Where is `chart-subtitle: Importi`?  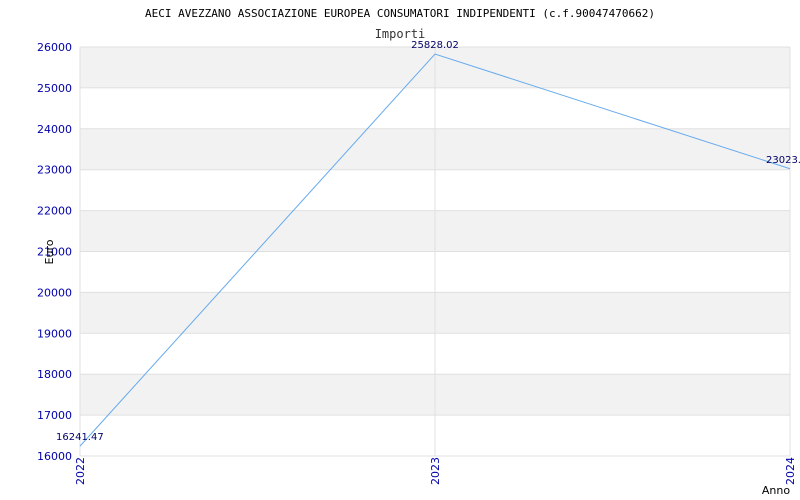 chart-subtitle: Importi is located at coordinates (400, 34).